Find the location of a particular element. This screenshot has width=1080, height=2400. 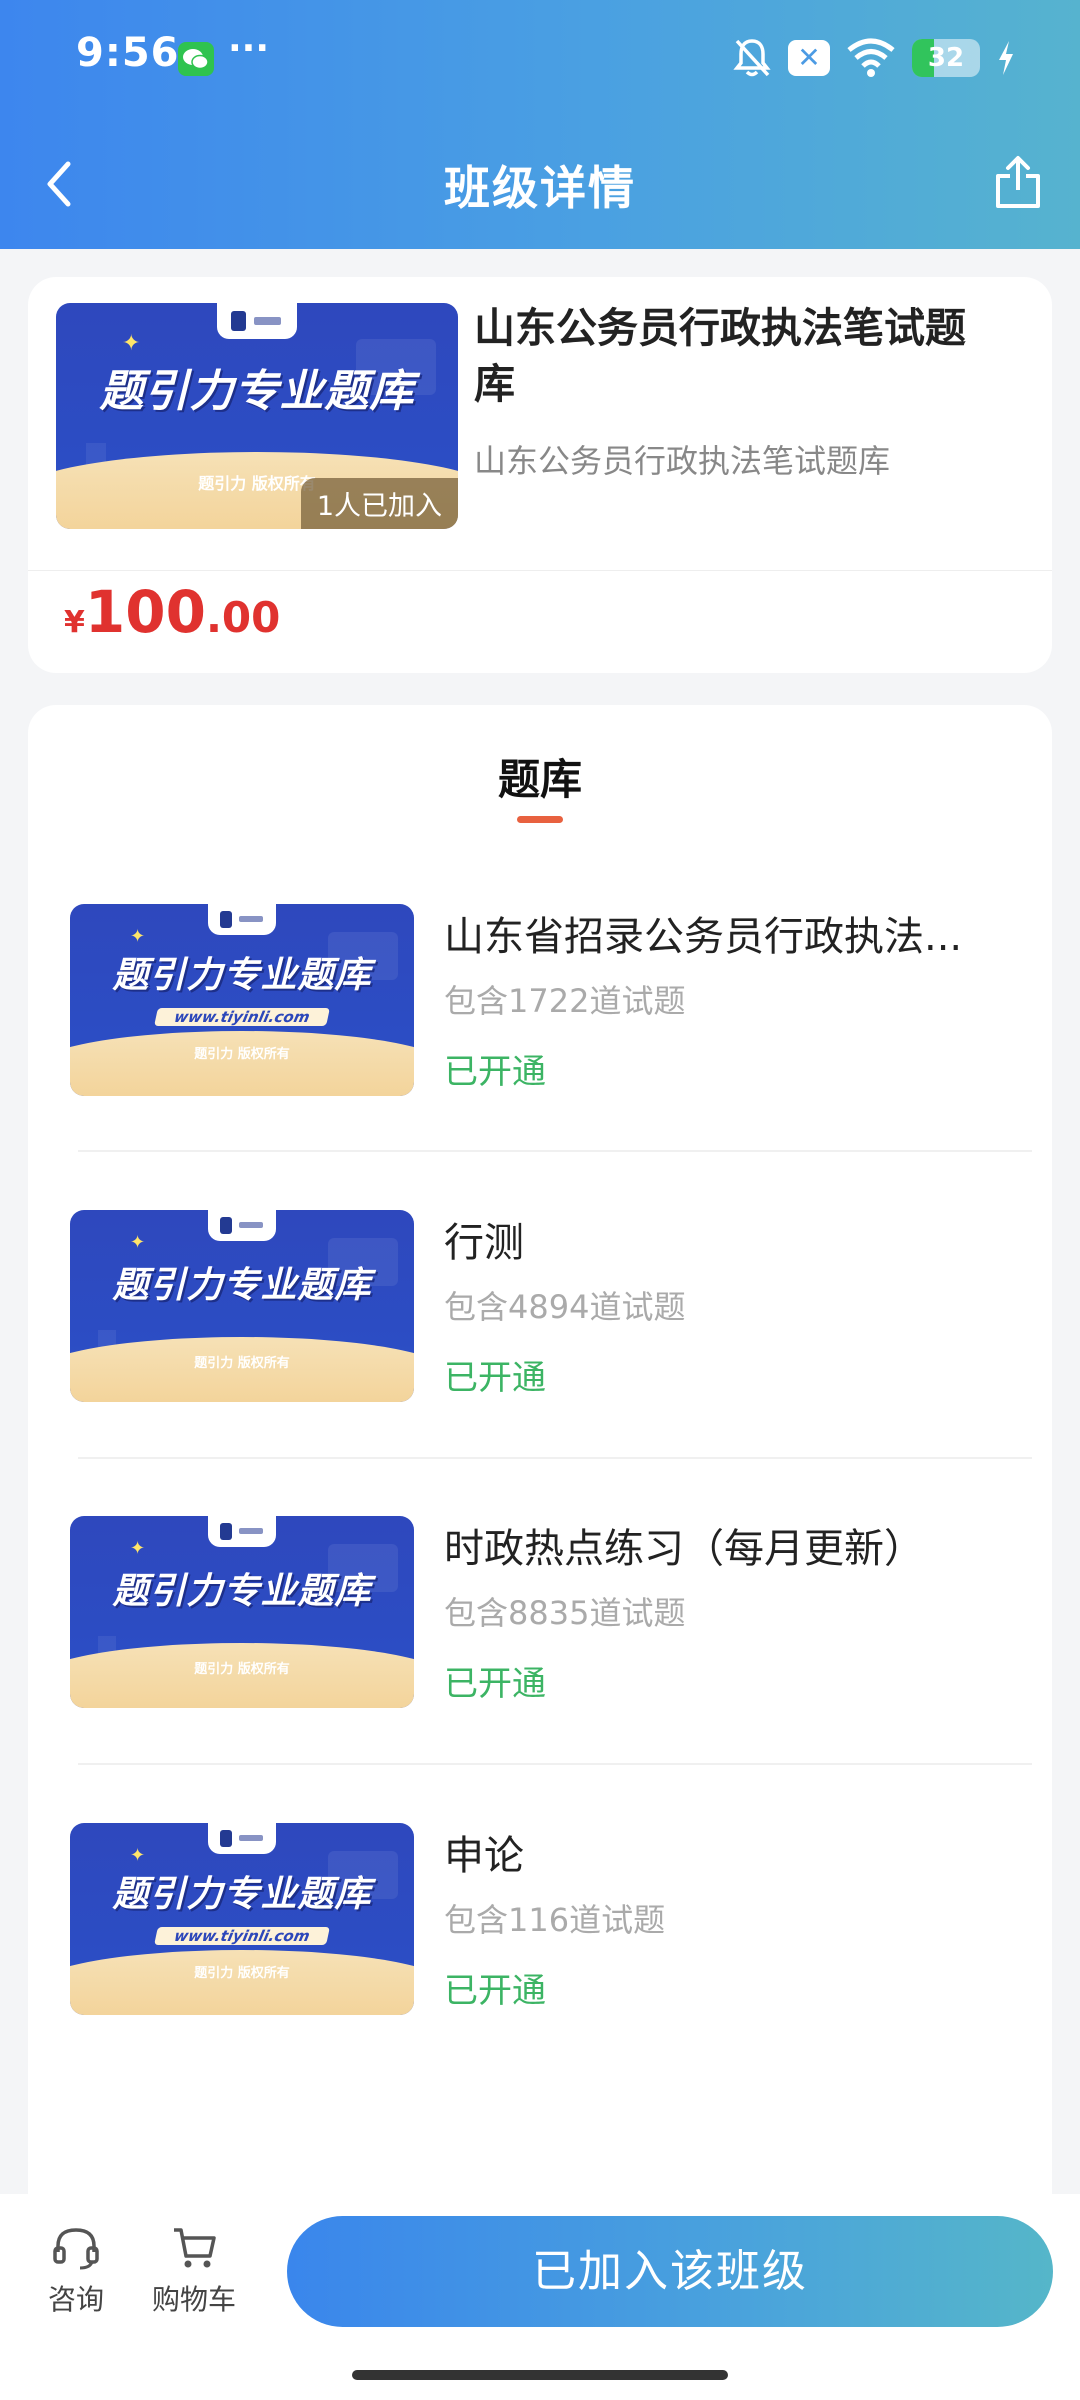

x-badge-icon: ✕ is located at coordinates (809, 58).